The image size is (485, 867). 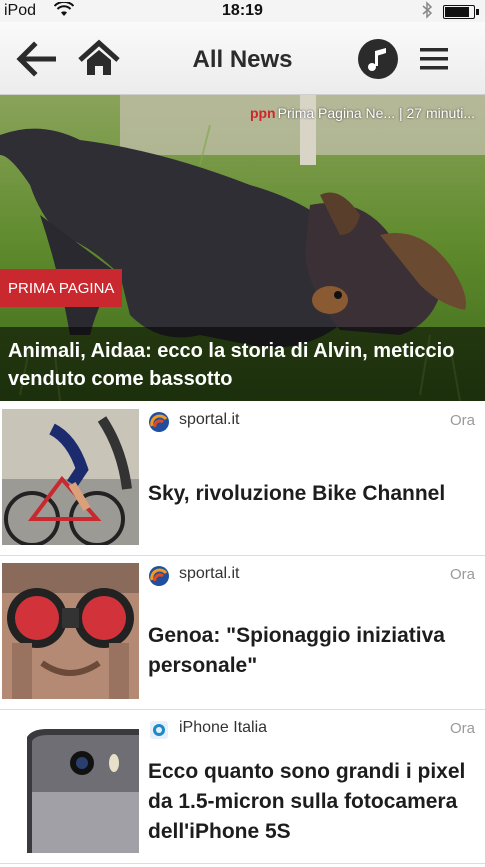 What do you see at coordinates (61, 288) in the screenshot?
I see `category-badge: PRIMA PAGINA` at bounding box center [61, 288].